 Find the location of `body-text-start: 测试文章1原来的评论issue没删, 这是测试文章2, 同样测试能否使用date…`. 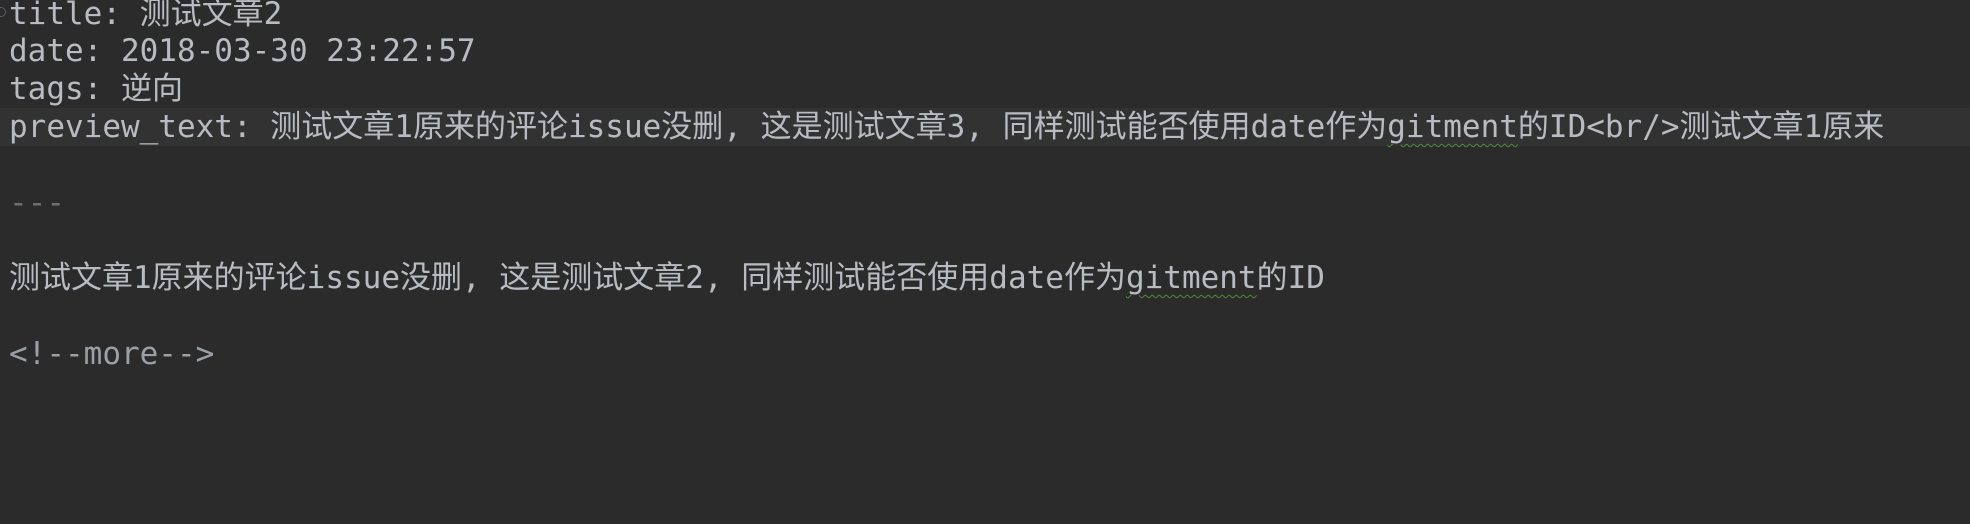

body-text-start: 测试文章1原来的评论issue没删, 这是测试文章2, 同样测试能否使用date… is located at coordinates (567, 278).